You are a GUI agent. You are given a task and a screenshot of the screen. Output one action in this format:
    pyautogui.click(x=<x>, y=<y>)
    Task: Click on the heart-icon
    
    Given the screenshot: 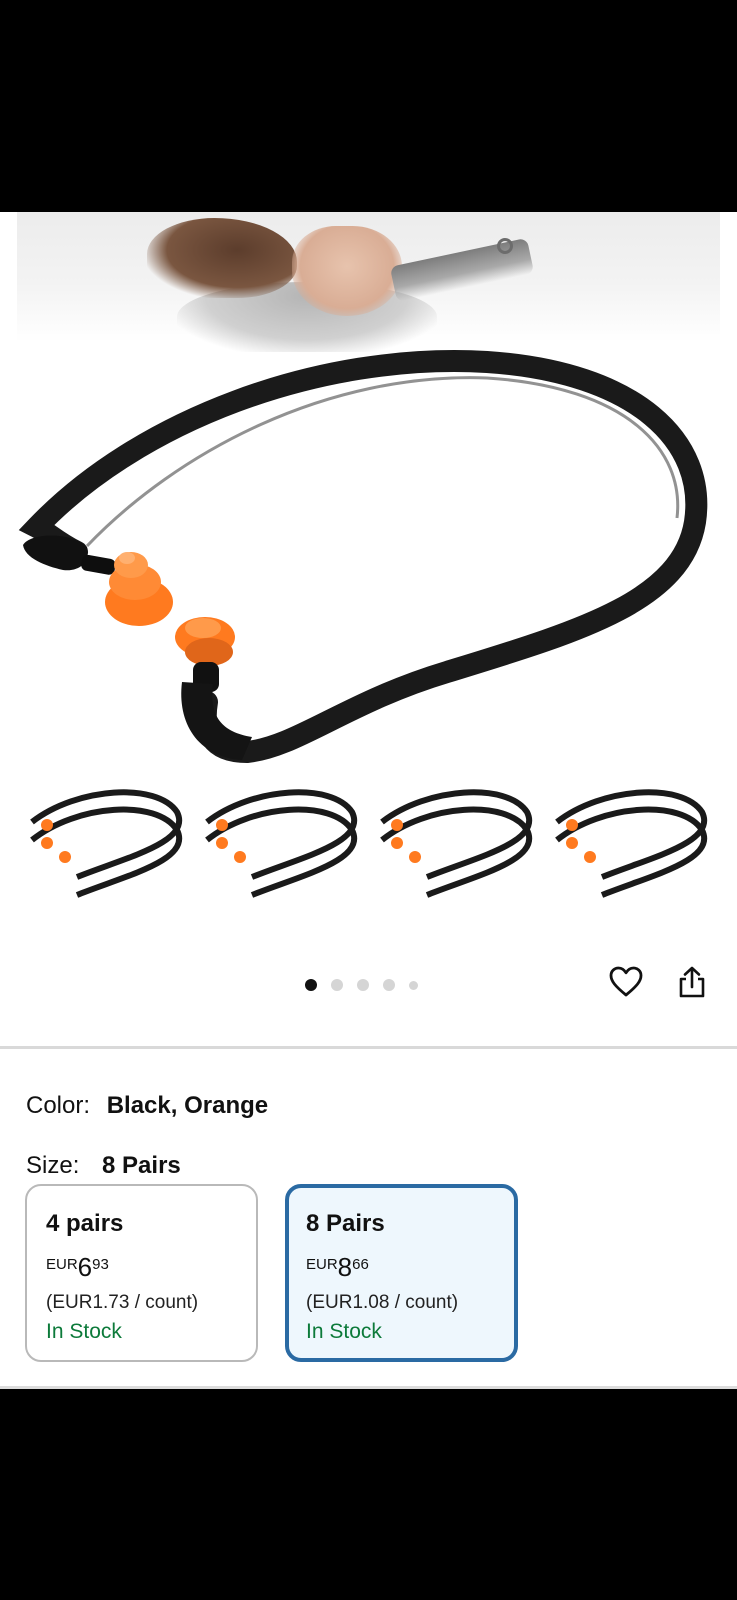 What is the action you would take?
    pyautogui.click(x=626, y=981)
    